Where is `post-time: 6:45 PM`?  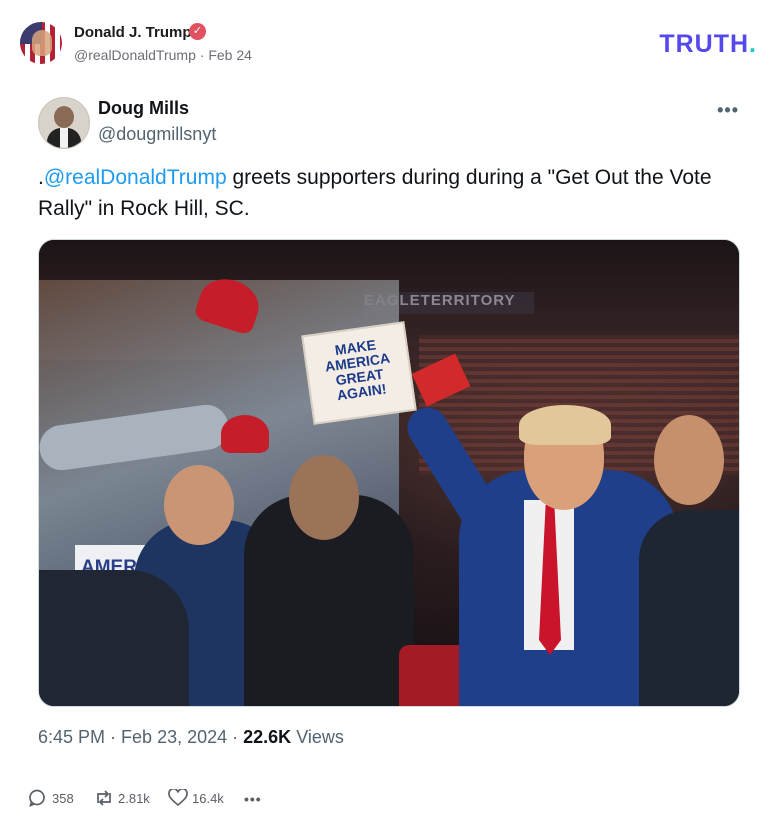
post-time: 6:45 PM is located at coordinates (72, 737).